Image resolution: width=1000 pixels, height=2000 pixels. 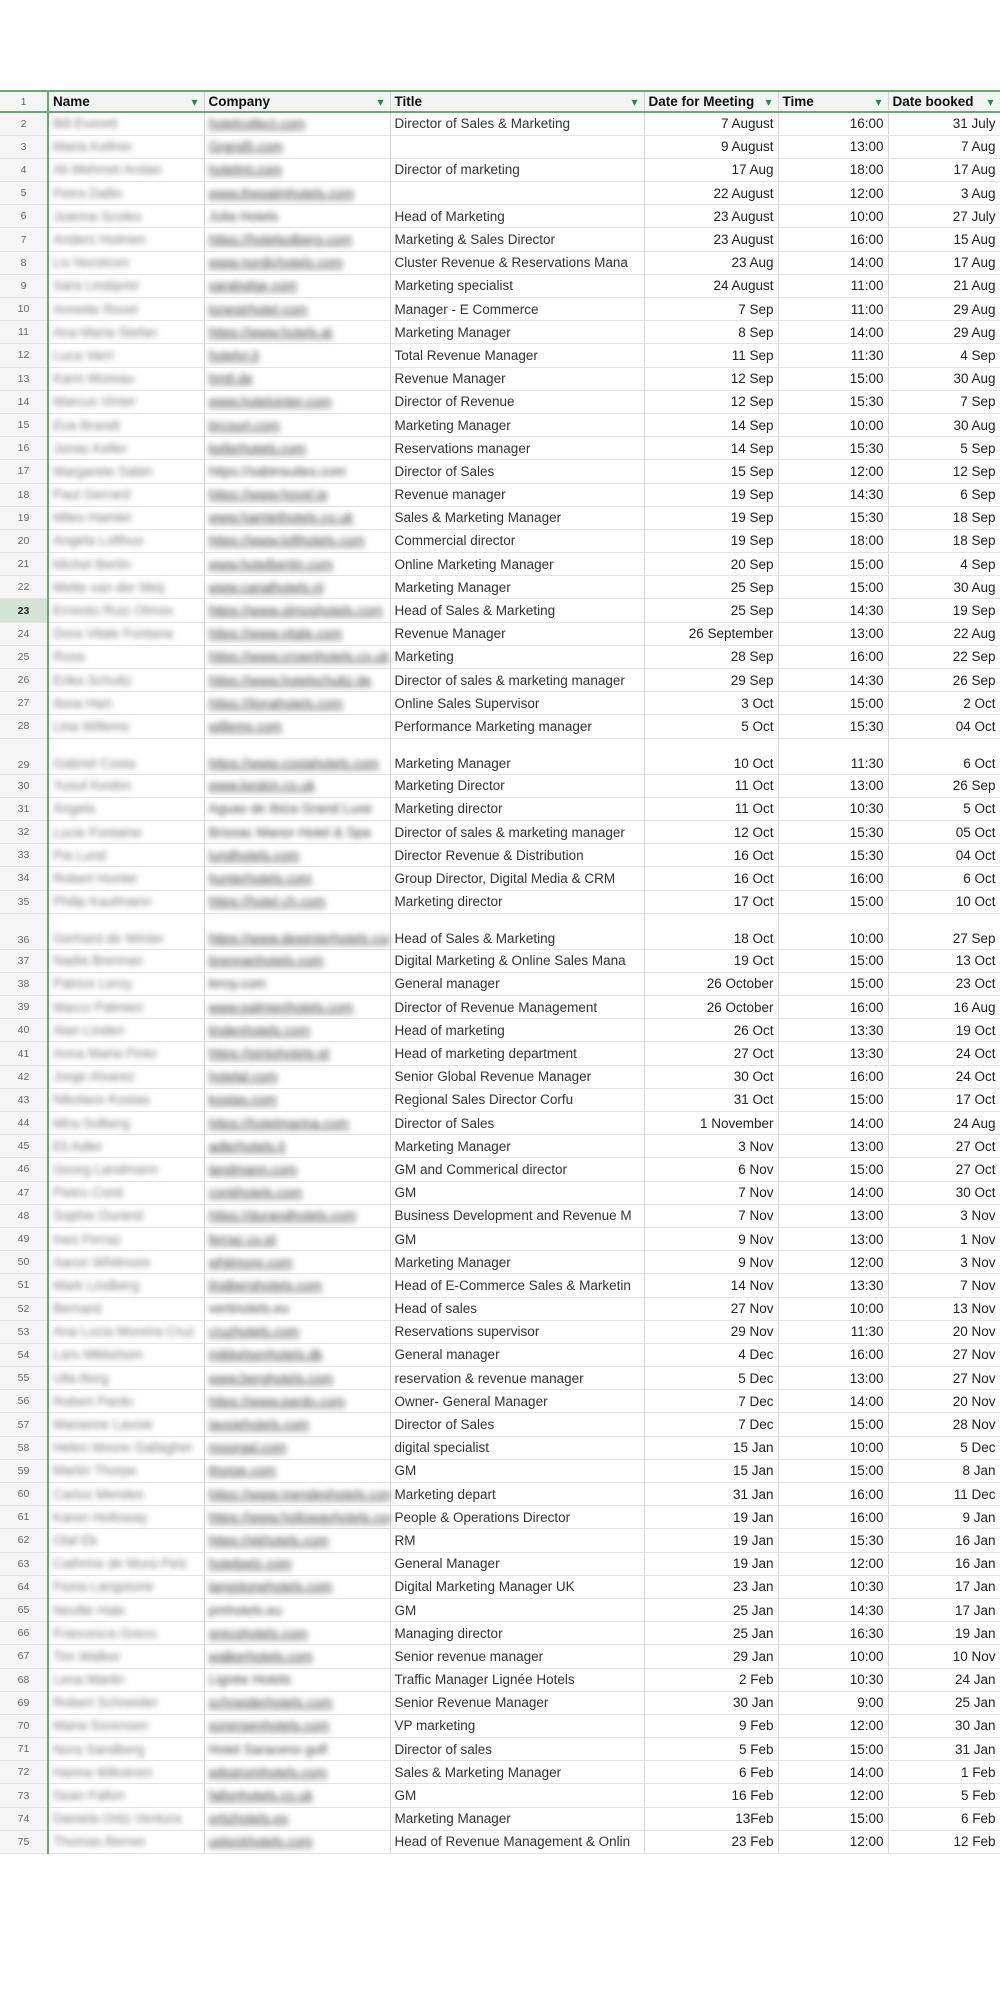 I want to click on cell-time: 10:00, so click(x=833, y=1448).